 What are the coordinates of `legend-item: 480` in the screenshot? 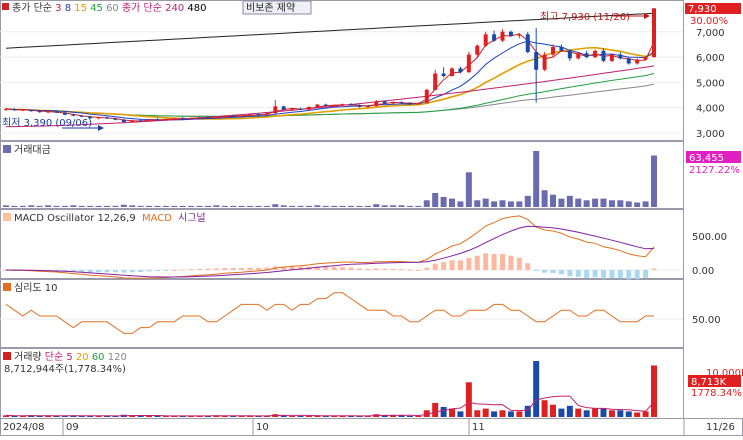 It's located at (195, 8).